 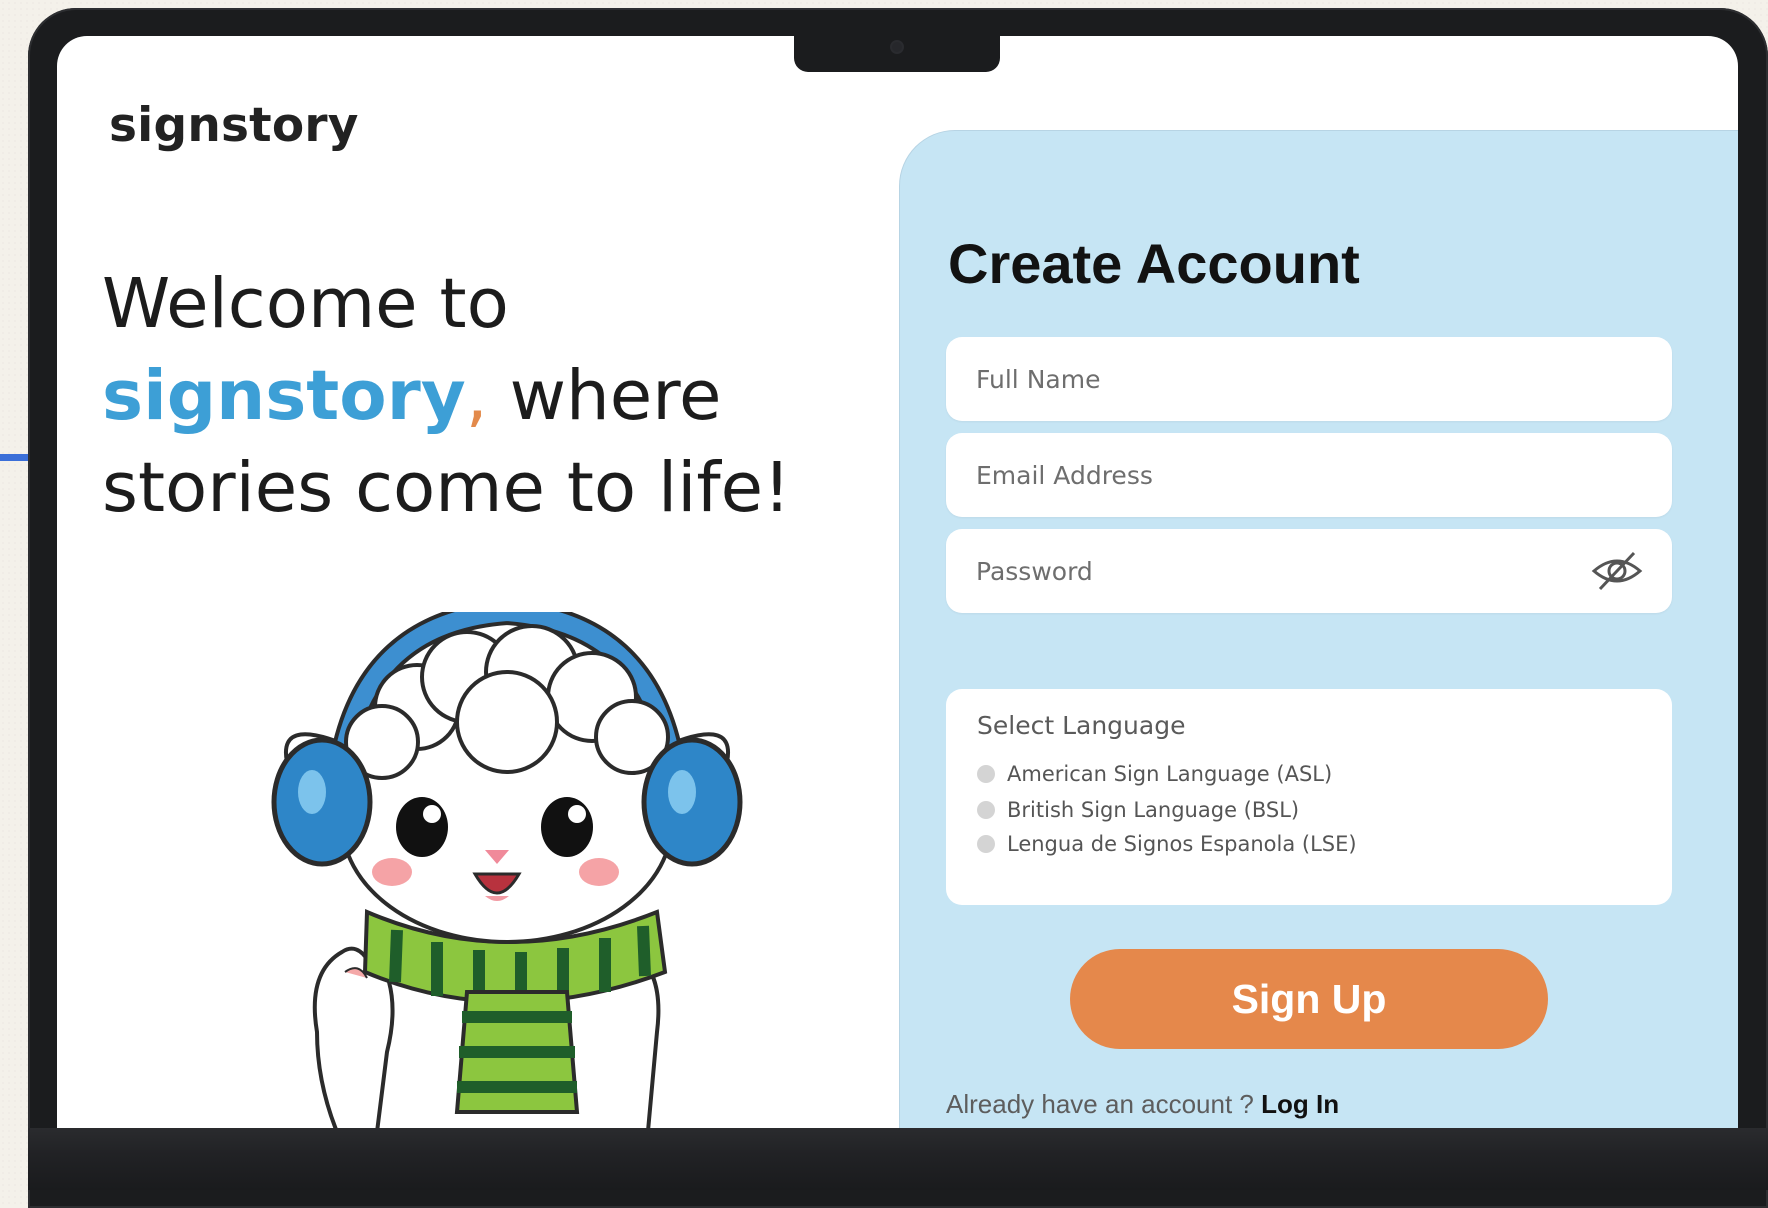 I want to click on language-option-label: Lengua de Signos Espanola (LSE), so click(x=1182, y=844).